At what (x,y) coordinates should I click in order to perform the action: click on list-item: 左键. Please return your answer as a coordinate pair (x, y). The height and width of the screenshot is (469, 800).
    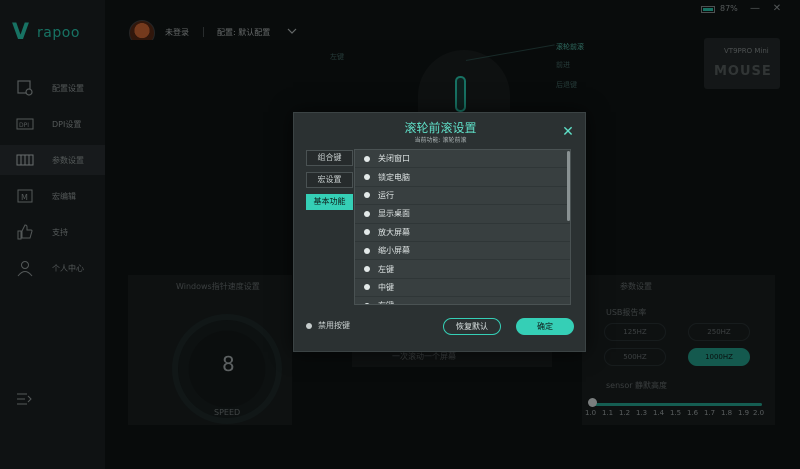
    Looking at the image, I should click on (462, 269).